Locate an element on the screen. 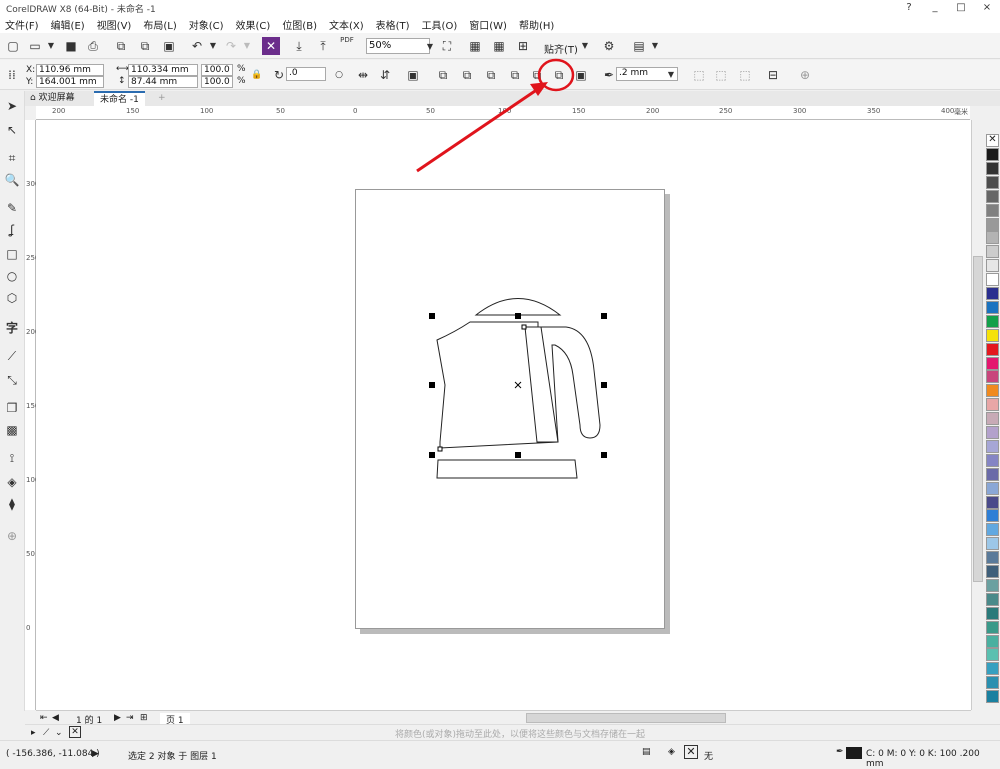 Image resolution: width=1000 pixels, height=769 pixels. status-expand-icon: ▶ is located at coordinates (95, 754).